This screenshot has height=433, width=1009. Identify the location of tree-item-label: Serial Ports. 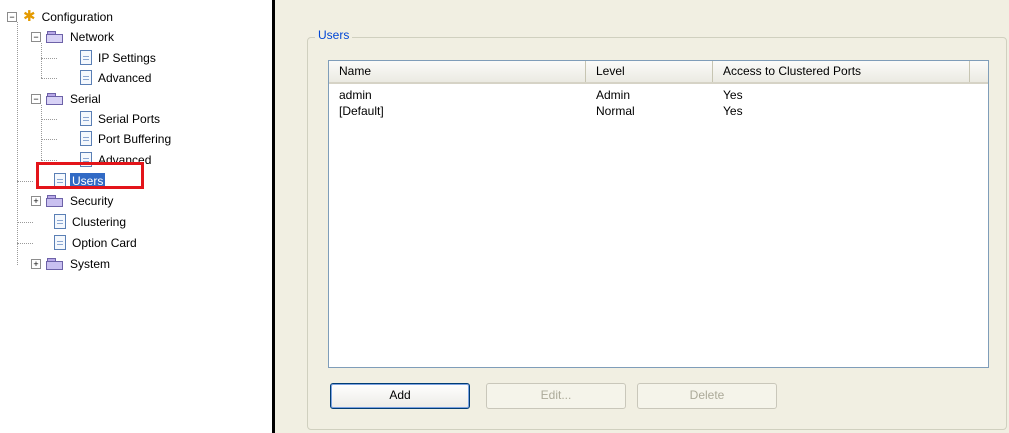
(129, 118).